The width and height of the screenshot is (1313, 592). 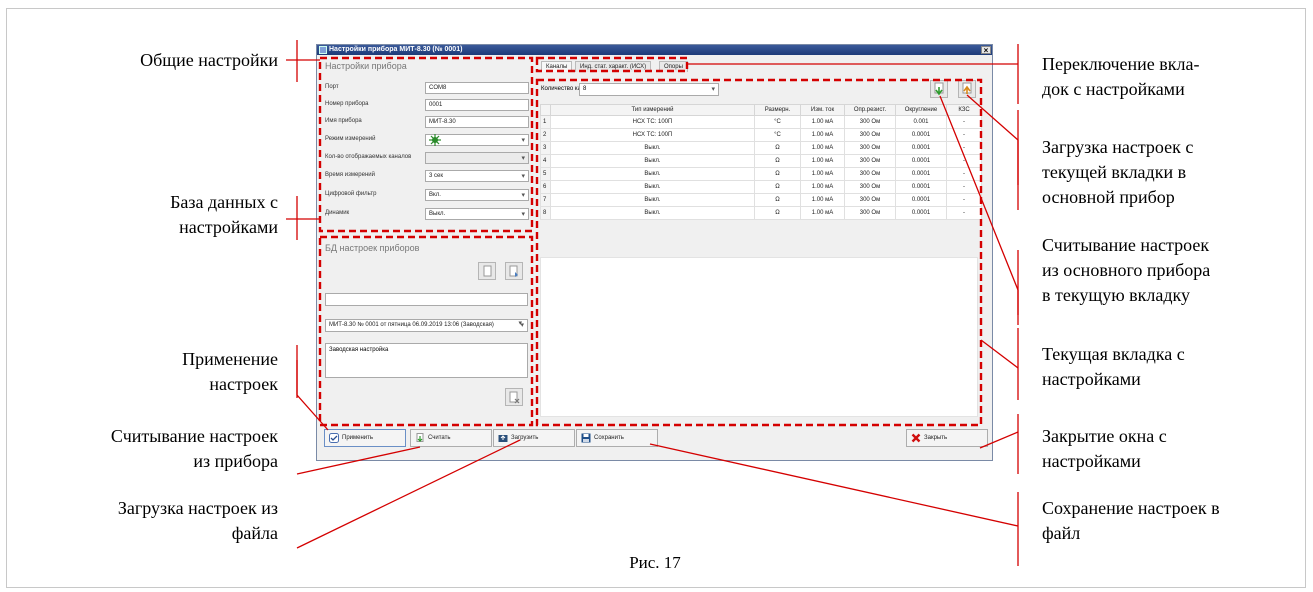 I want to click on settings-row-field: Вкл., so click(x=477, y=195).